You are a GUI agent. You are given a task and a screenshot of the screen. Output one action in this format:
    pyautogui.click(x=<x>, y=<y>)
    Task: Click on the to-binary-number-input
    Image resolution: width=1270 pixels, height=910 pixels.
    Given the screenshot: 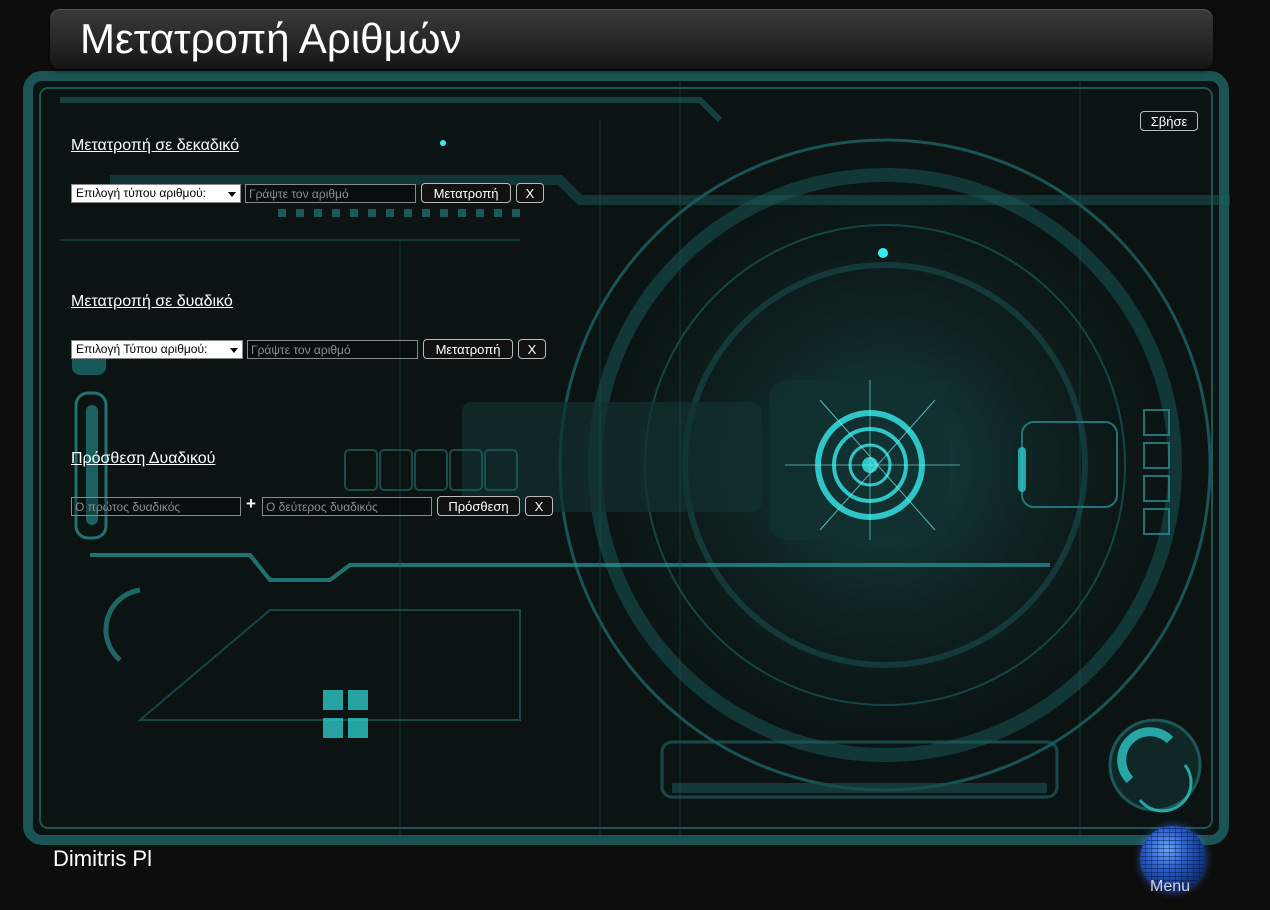 What is the action you would take?
    pyautogui.click(x=332, y=349)
    